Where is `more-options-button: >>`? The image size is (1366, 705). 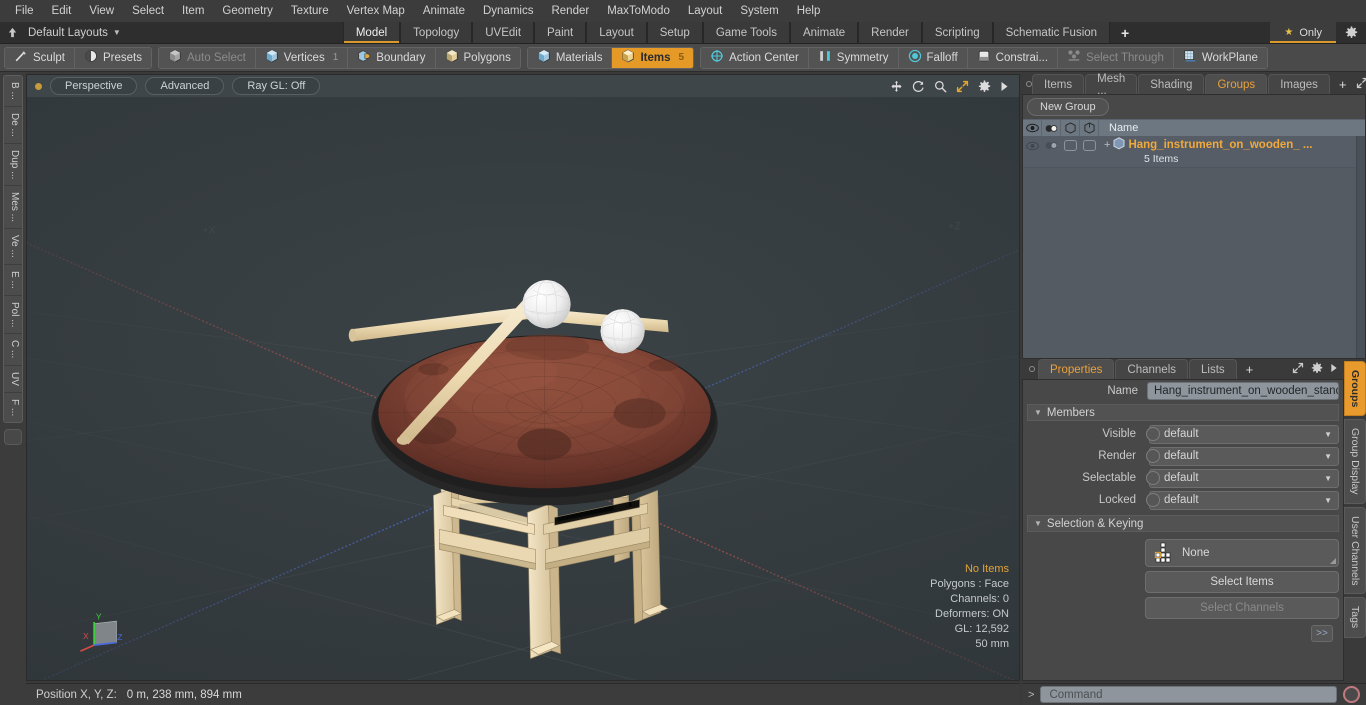 more-options-button: >> is located at coordinates (1322, 633).